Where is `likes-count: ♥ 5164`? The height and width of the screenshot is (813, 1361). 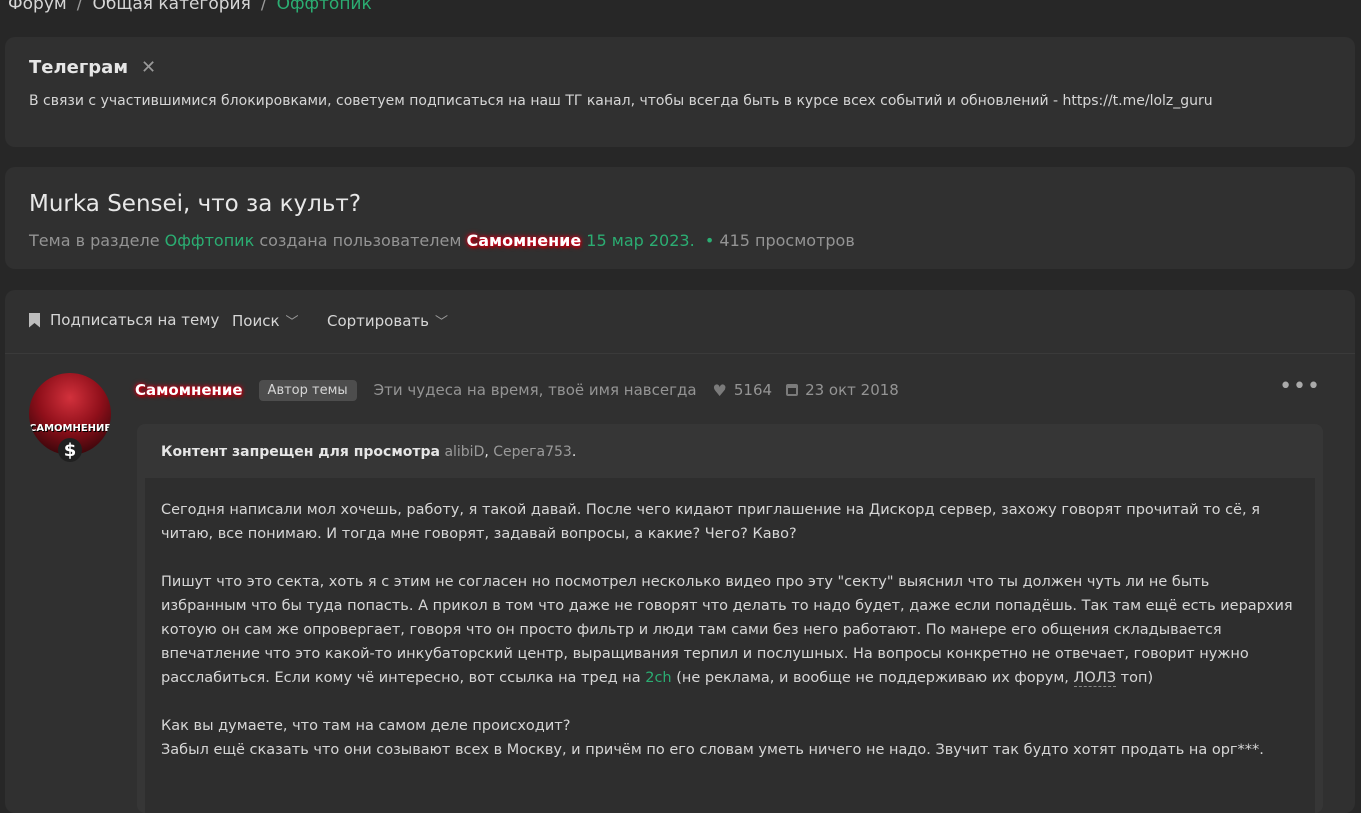
likes-count: ♥ 5164 is located at coordinates (743, 390).